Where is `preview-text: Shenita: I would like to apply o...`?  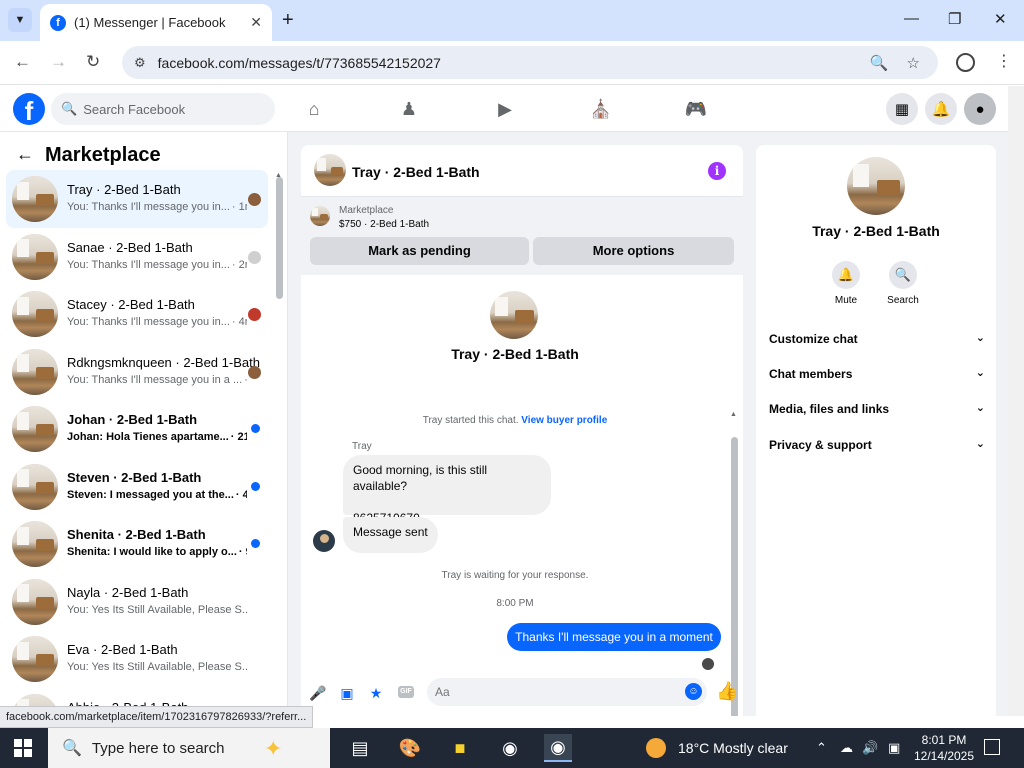 preview-text: Shenita: I would like to apply o... is located at coordinates (152, 552).